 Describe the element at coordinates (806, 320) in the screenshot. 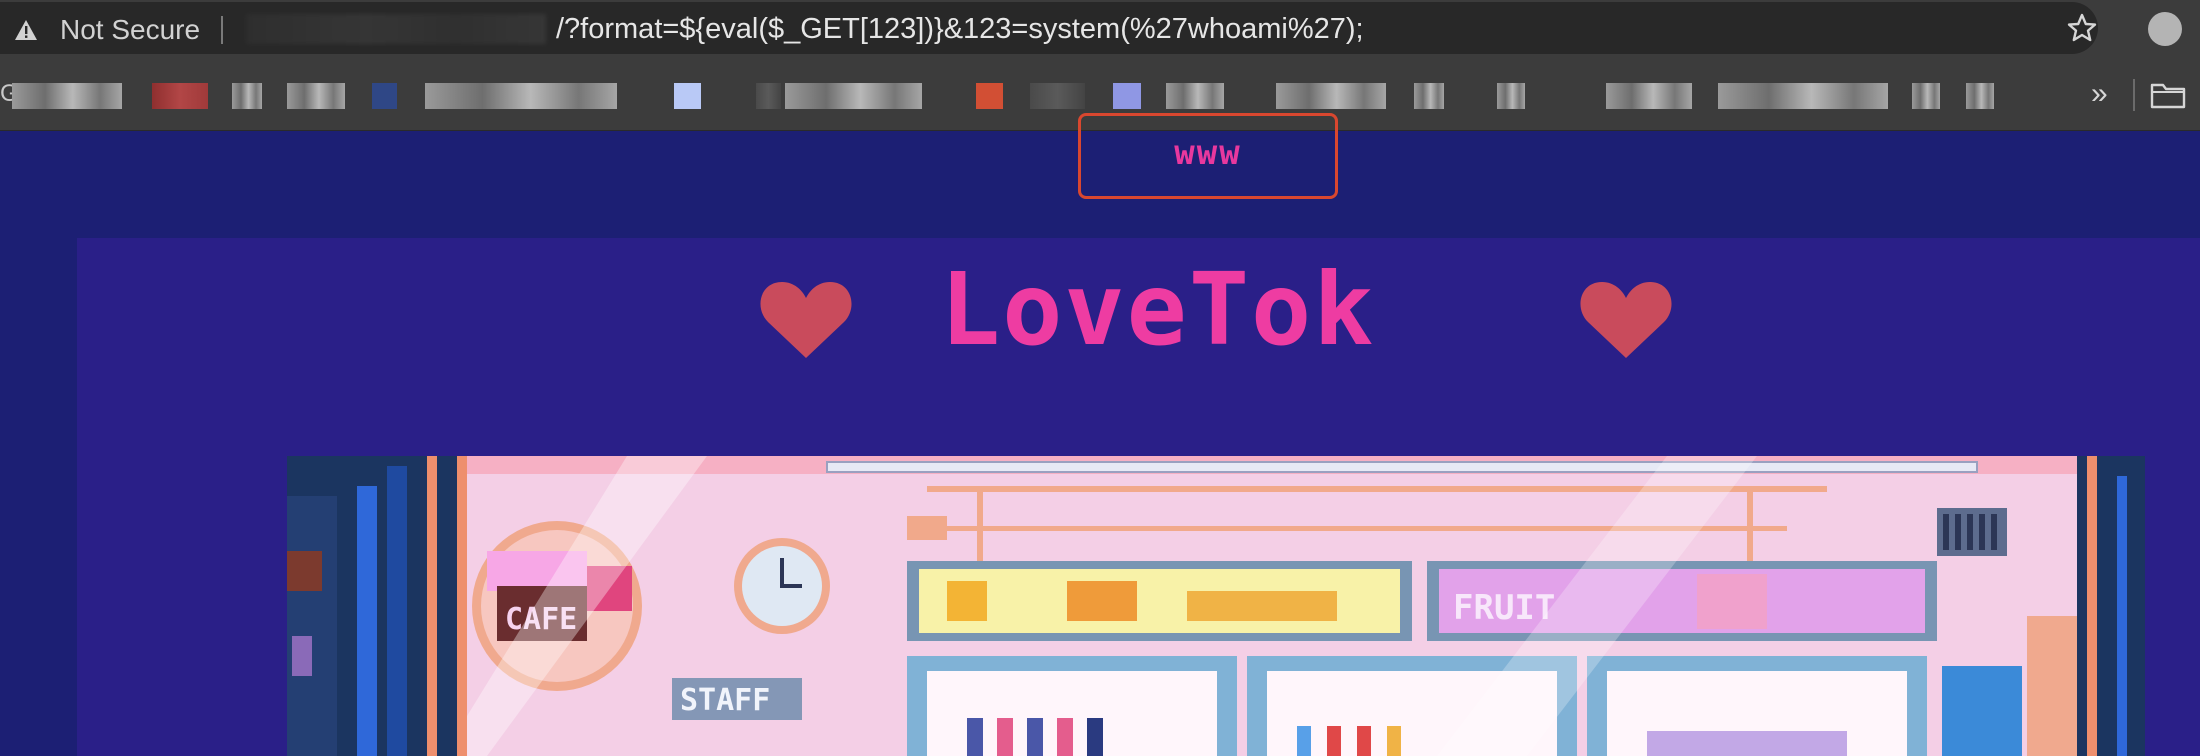

I see `heart-left-icon` at that location.